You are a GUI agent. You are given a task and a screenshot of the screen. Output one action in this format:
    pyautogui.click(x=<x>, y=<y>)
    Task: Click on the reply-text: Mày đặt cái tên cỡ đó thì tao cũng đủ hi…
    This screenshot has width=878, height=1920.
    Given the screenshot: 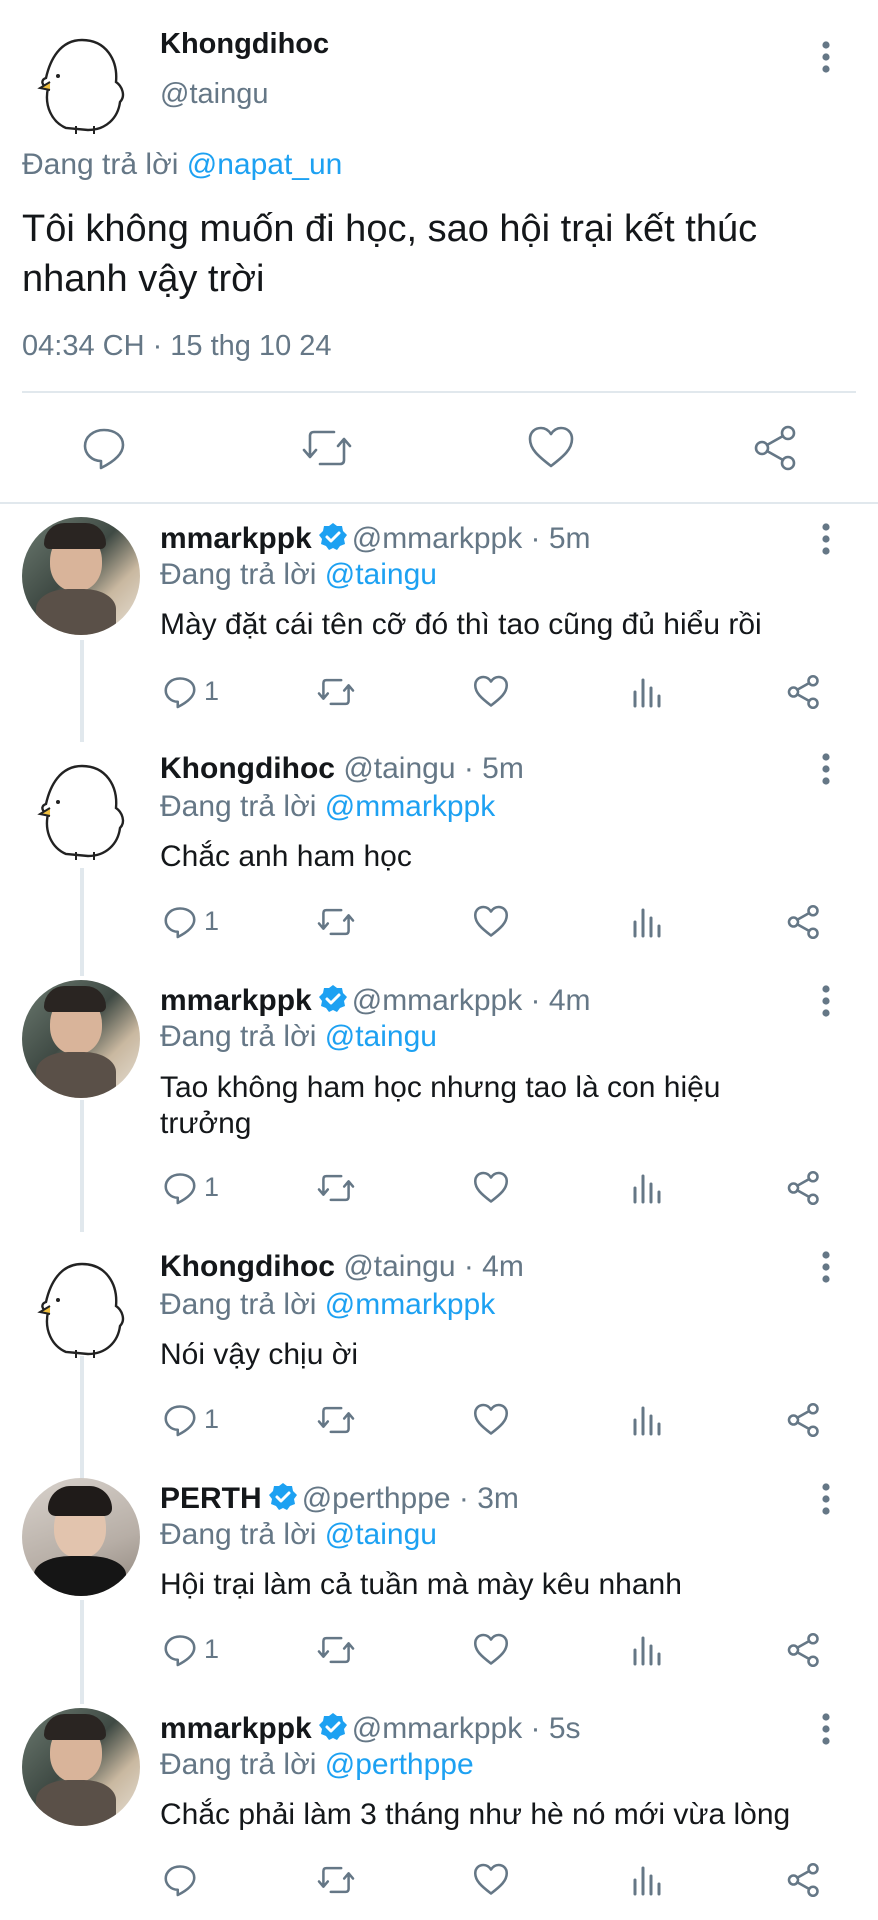 What is the action you would take?
    pyautogui.click(x=461, y=624)
    